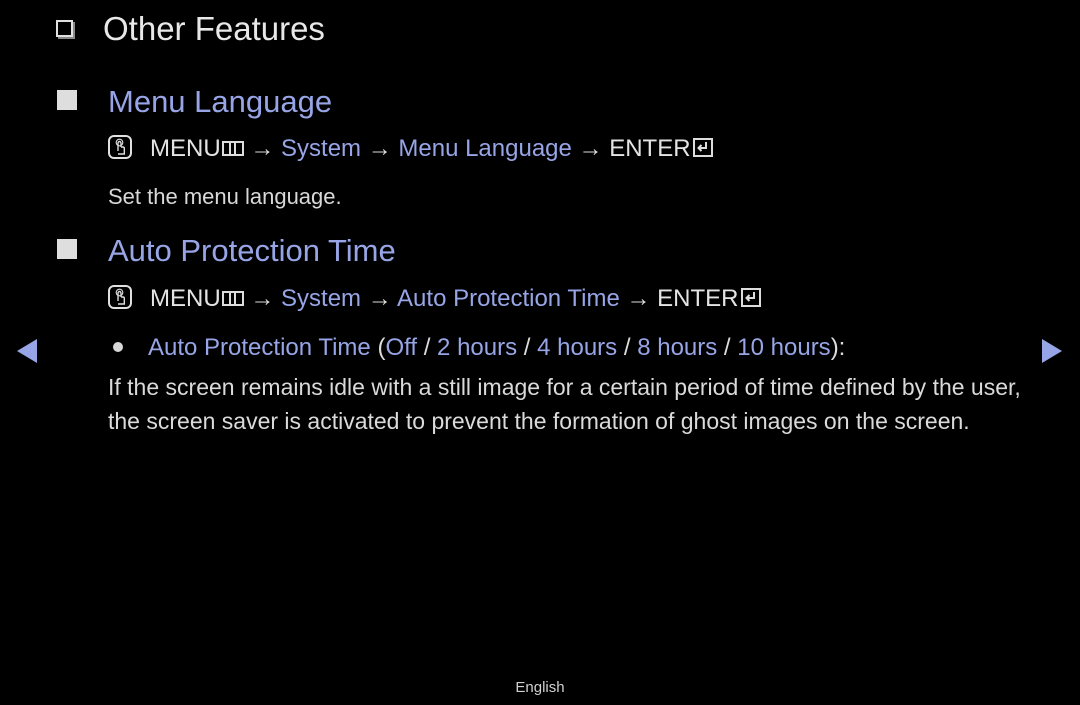  What do you see at coordinates (226, 251) in the screenshot?
I see `section-heading-auto-protection-time: Auto Protection Time` at bounding box center [226, 251].